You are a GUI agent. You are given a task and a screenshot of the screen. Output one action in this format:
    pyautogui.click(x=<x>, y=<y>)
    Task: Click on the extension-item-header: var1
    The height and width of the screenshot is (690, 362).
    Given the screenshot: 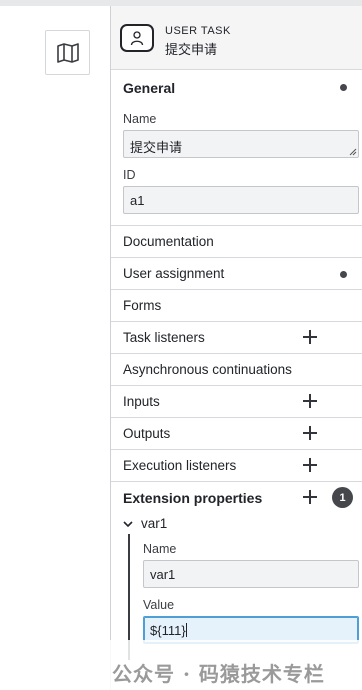 What is the action you would take?
    pyautogui.click(x=145, y=523)
    